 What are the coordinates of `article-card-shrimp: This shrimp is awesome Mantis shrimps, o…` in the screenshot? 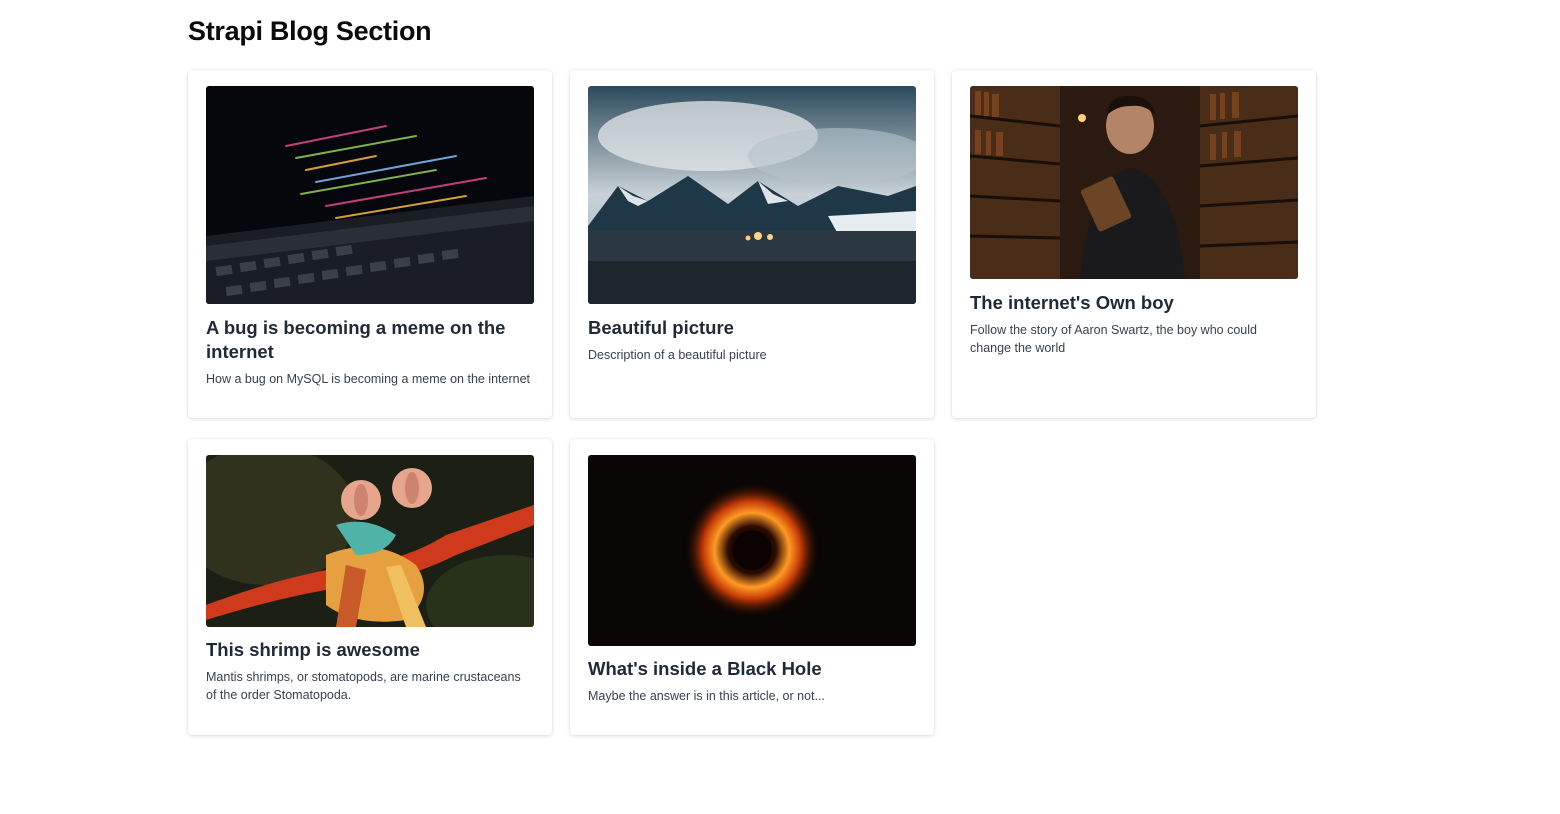 It's located at (370, 587).